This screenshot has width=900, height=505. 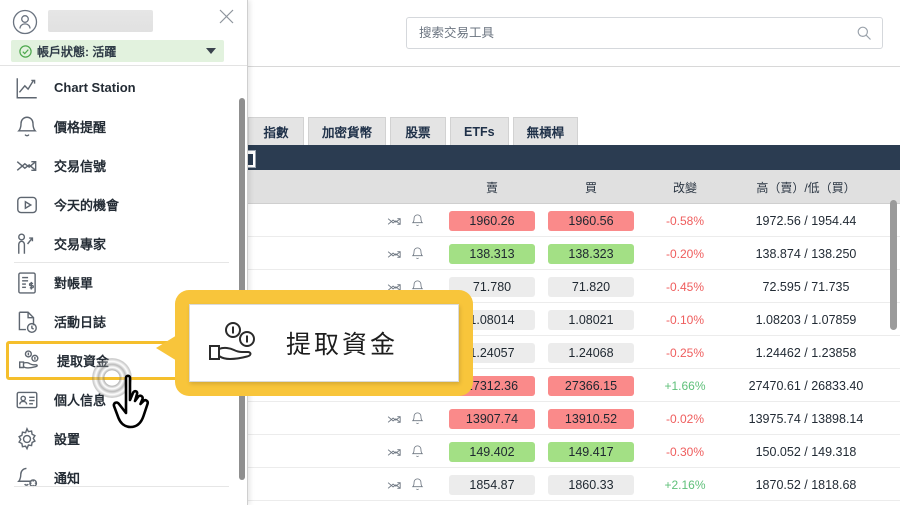 I want to click on sell-price: 1960.26, so click(x=492, y=220).